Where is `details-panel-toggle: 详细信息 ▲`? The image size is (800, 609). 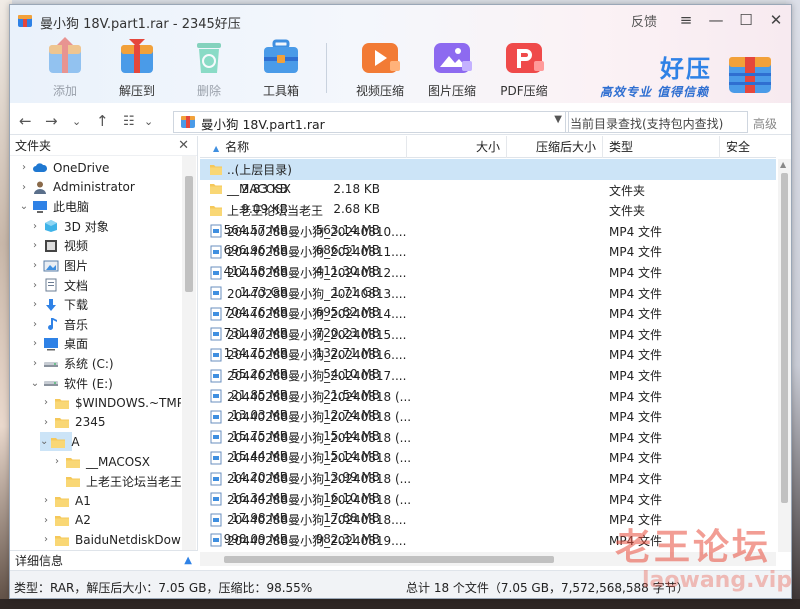
details-panel-toggle: 详细信息 ▲ is located at coordinates (104, 560).